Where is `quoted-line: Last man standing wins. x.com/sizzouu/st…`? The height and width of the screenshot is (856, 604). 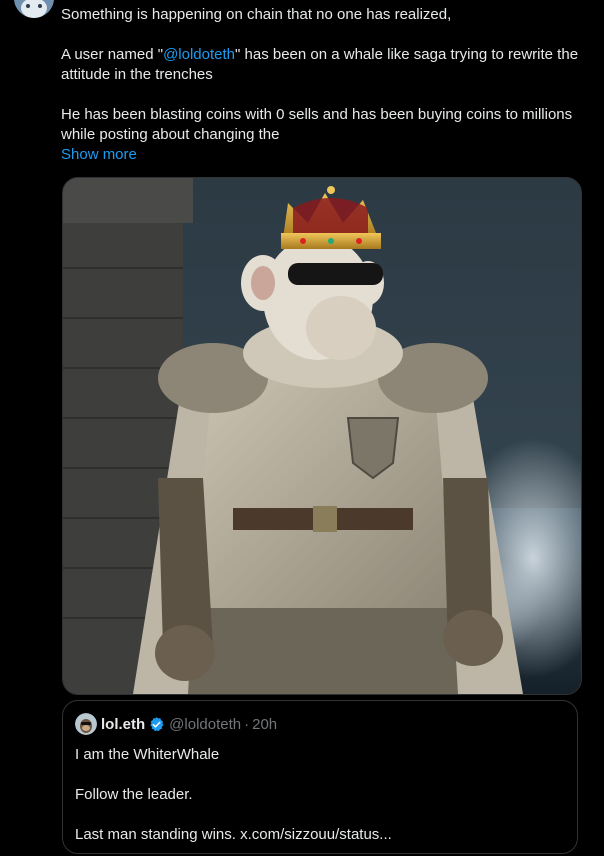
quoted-line: Last man standing wins. x.com/sizzouu/st… is located at coordinates (233, 834).